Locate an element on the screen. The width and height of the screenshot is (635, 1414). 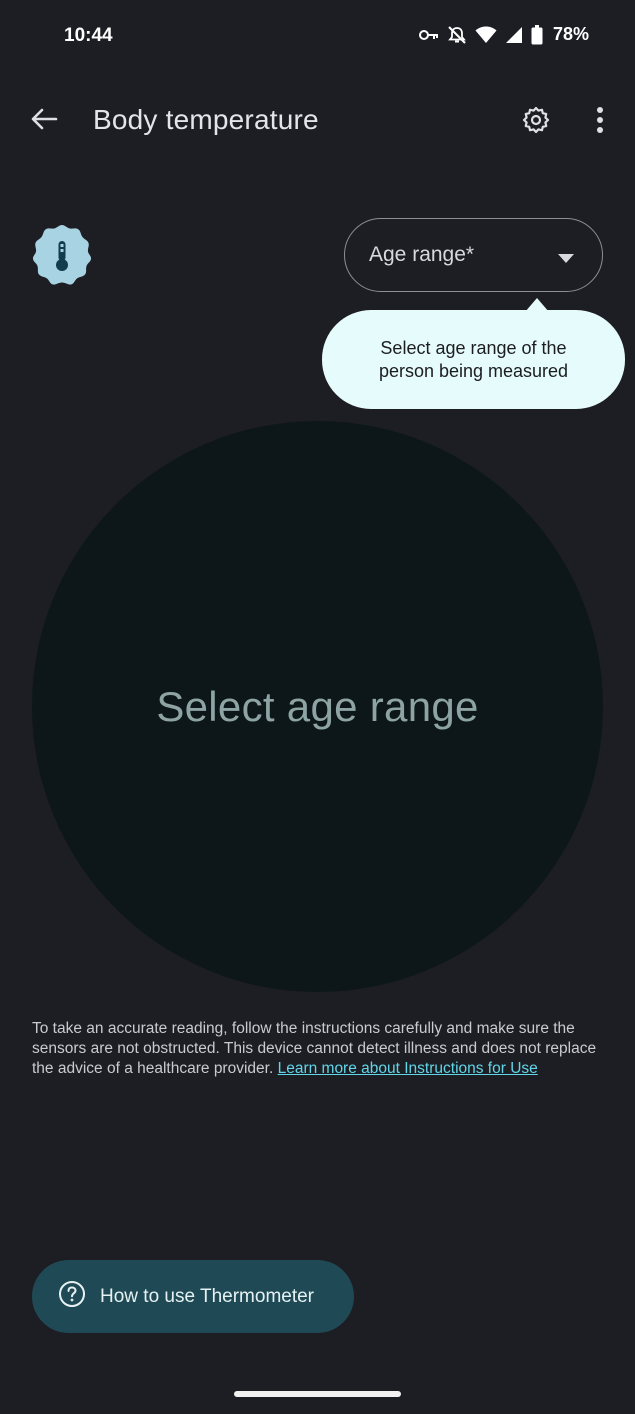
status-icons: 78% is located at coordinates (503, 34).